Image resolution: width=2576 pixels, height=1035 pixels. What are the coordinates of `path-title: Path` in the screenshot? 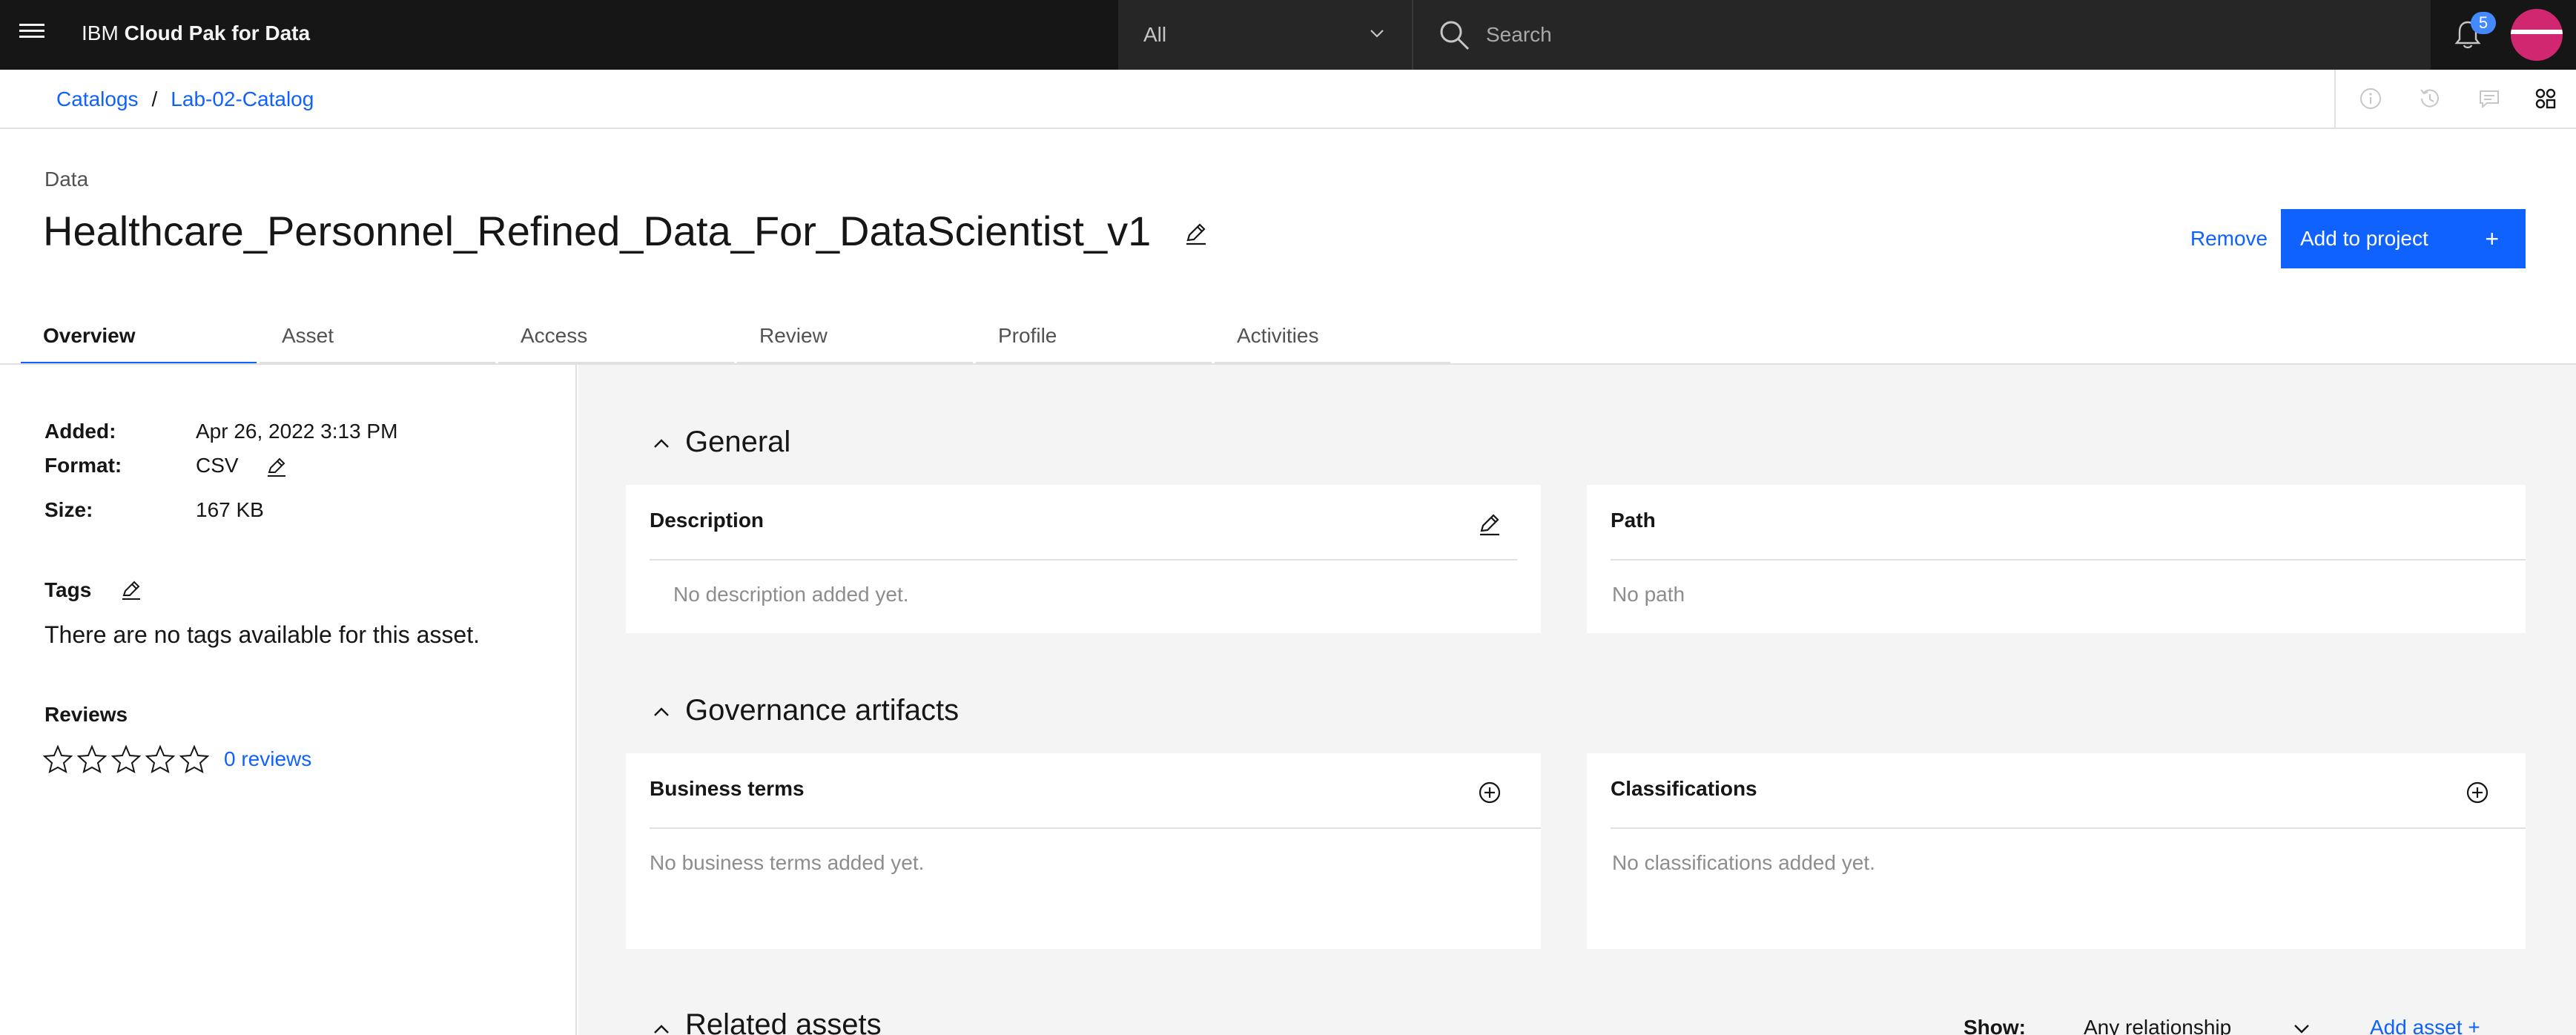 It's located at (1633, 520).